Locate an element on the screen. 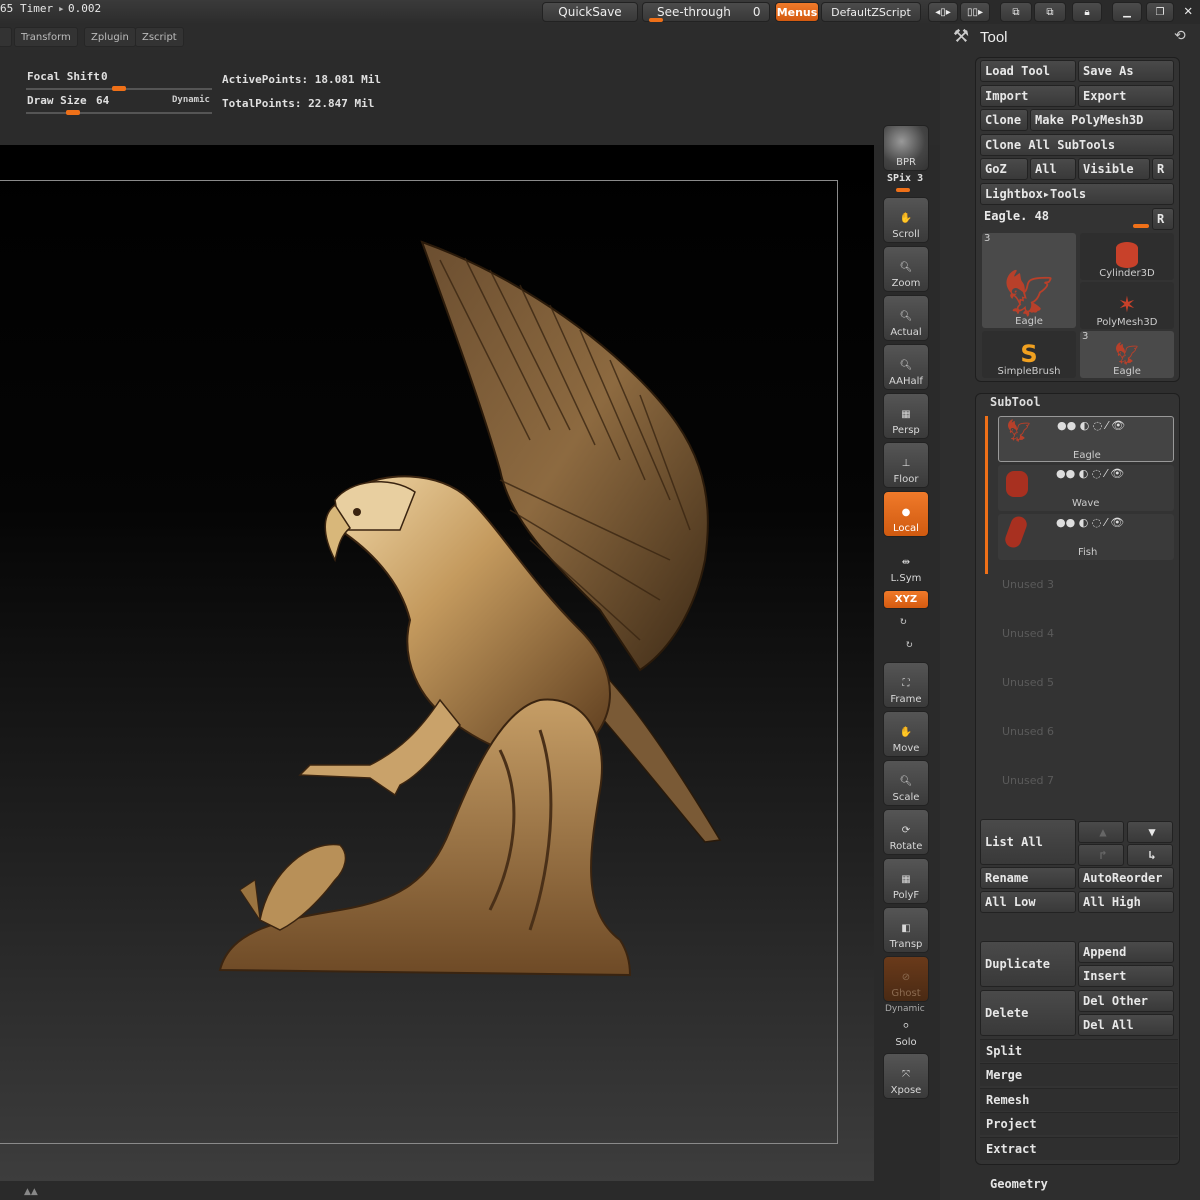 Image resolution: width=1200 pixels, height=1200 pixels. goz-all-button: All is located at coordinates (1053, 169).